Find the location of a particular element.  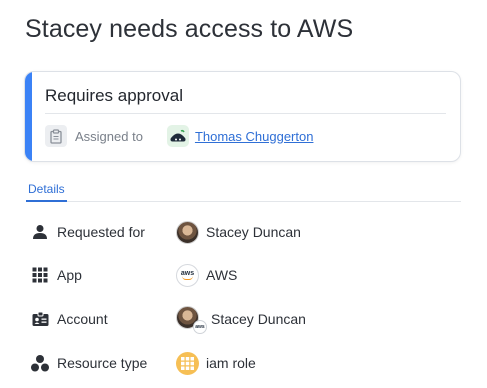

tab-details: Details is located at coordinates (46, 192).